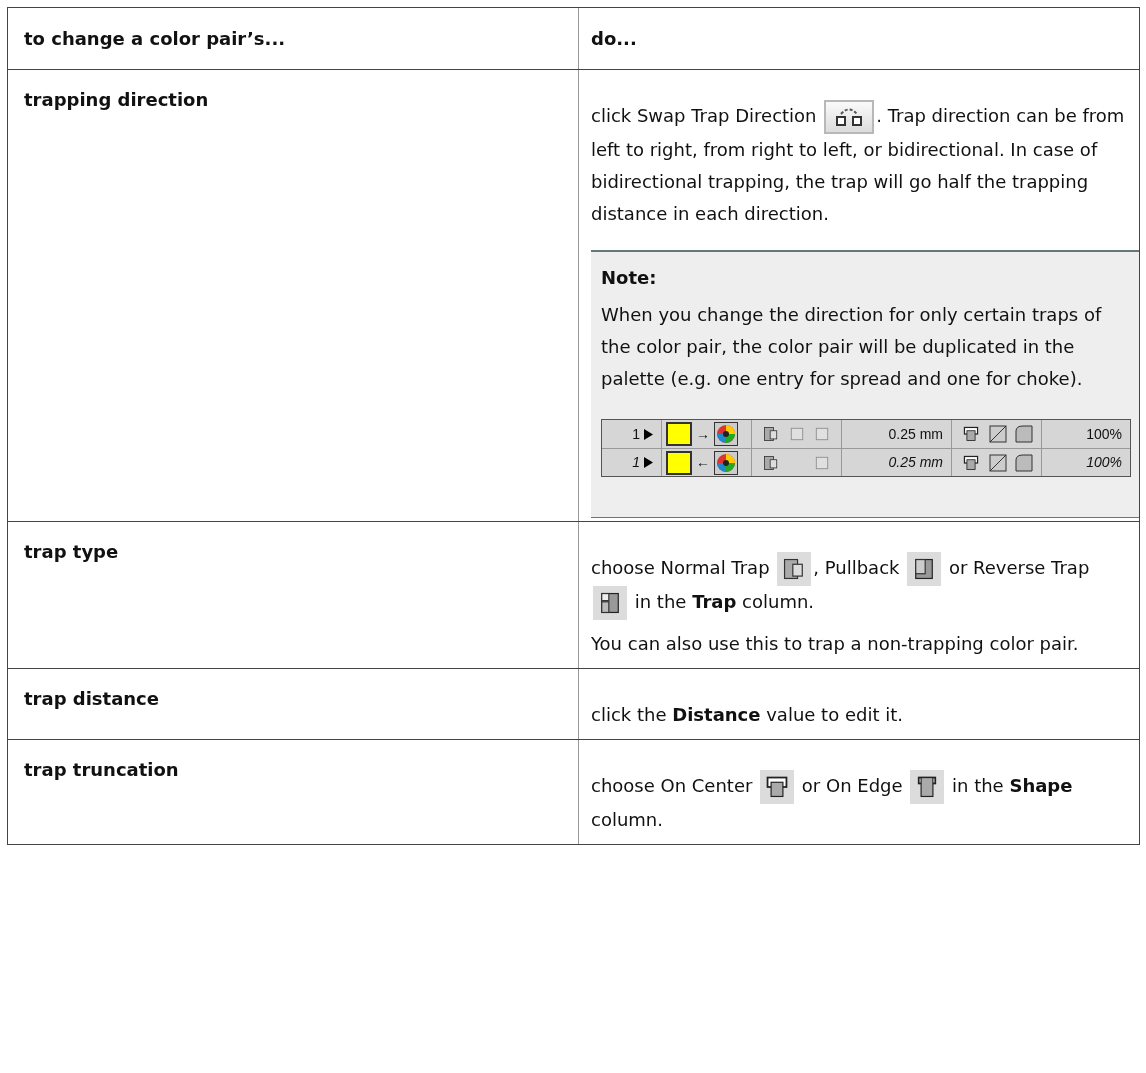 The image size is (1146, 1073). Describe the element at coordinates (859, 586) in the screenshot. I see `instruction-text: choose Normal Trap , Pullback or Reverse Trap in the Trap column.` at that location.